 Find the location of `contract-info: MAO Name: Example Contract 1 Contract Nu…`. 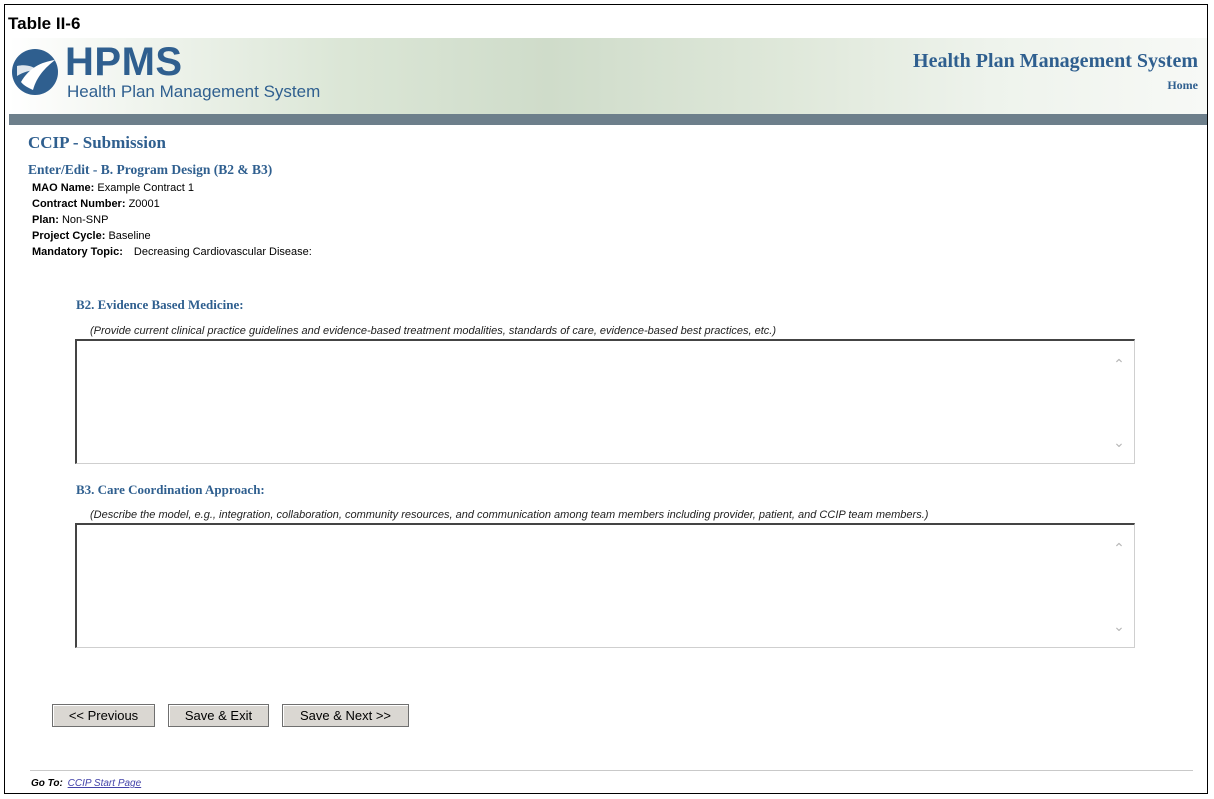

contract-info: MAO Name: Example Contract 1 Contract Nu… is located at coordinates (172, 220).